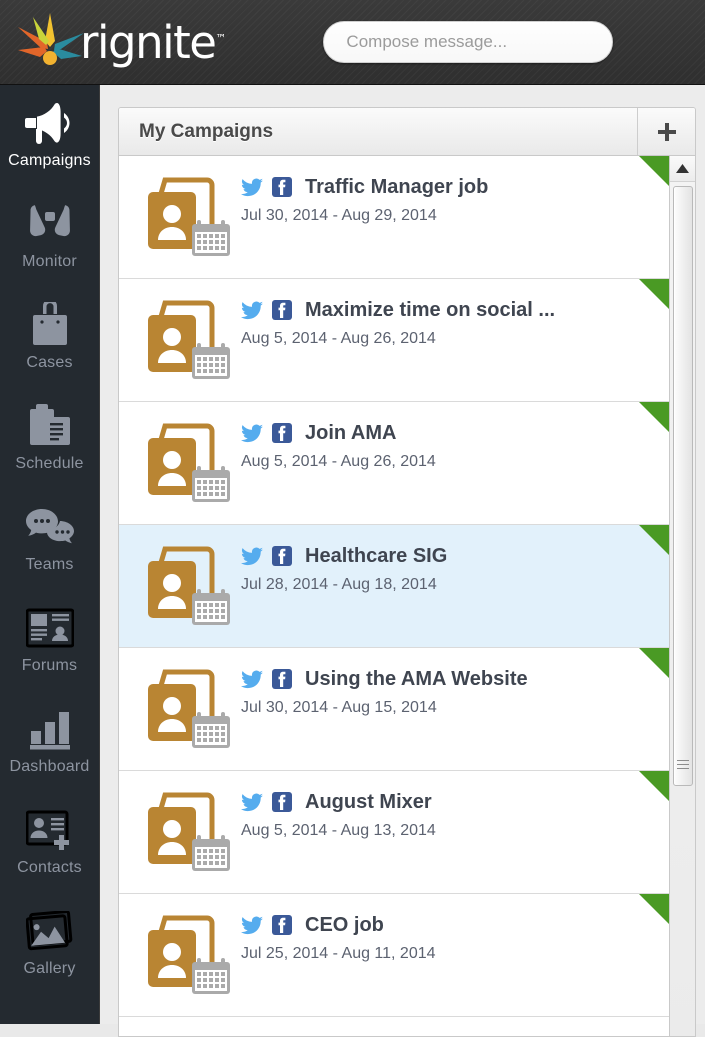 Image resolution: width=705 pixels, height=1037 pixels. Describe the element at coordinates (338, 953) in the screenshot. I see `campaign-date-range: Jul 25, 2014 - Aug 11, 2014` at that location.